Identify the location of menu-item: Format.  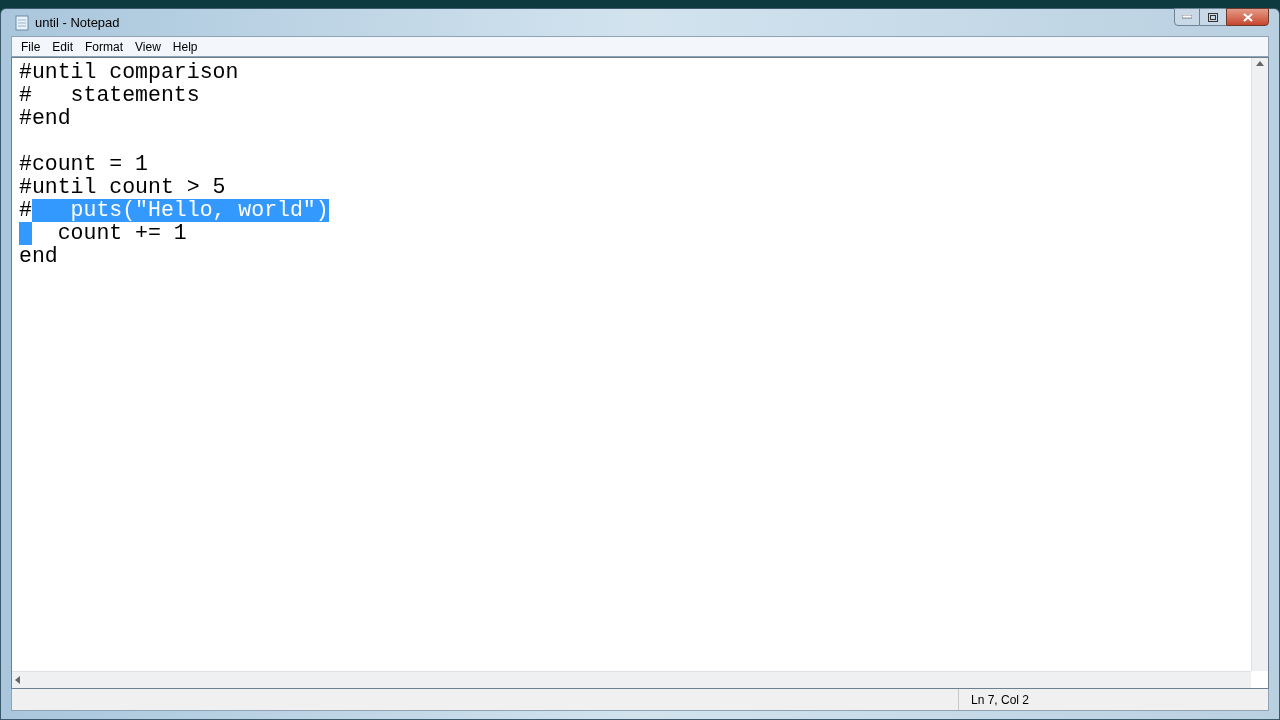
(104, 46).